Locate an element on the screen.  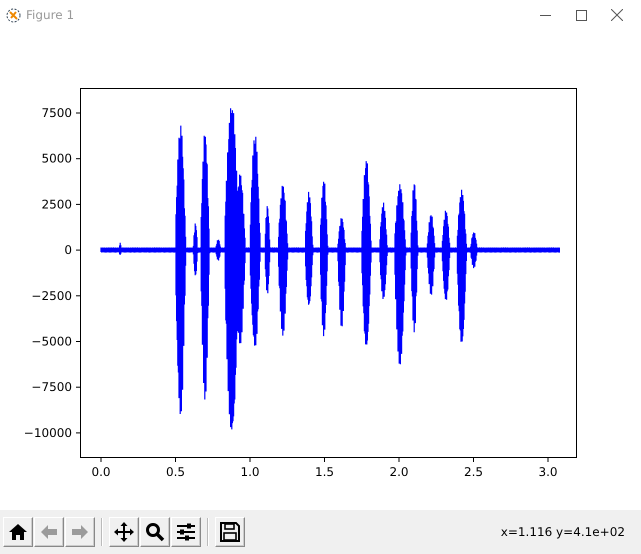
app-icon is located at coordinates (13, 15).